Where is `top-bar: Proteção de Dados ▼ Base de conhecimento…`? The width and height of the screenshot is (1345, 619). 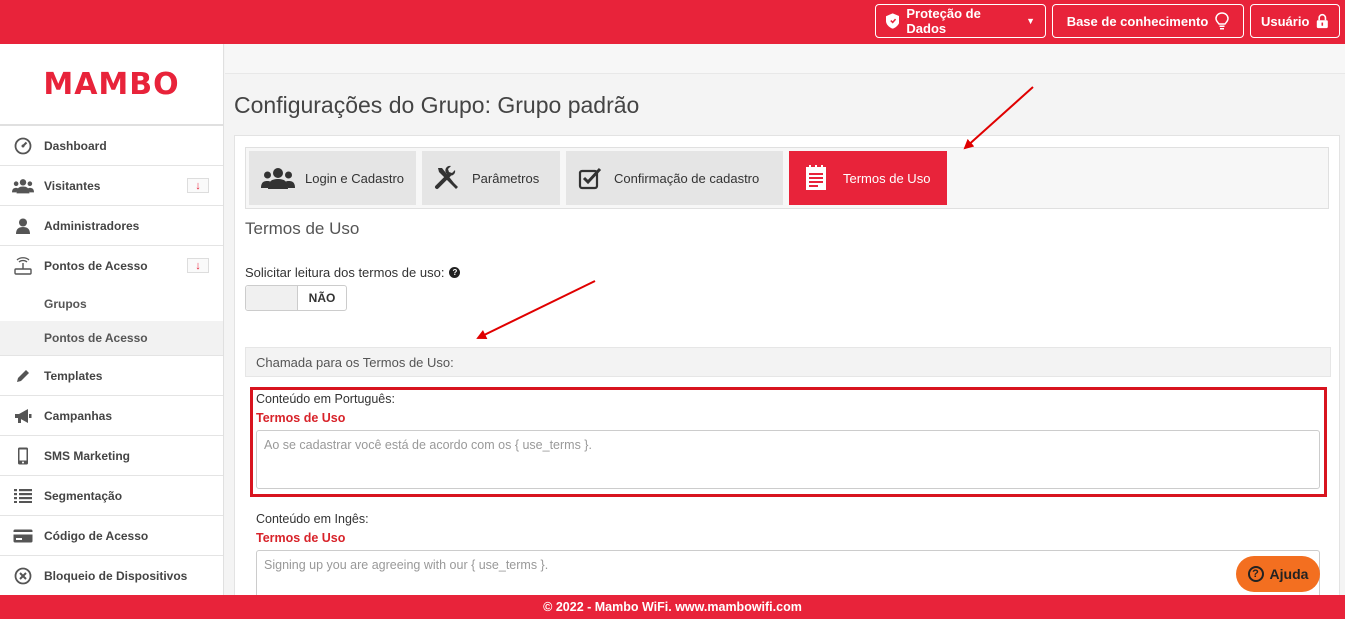 top-bar: Proteção de Dados ▼ Base de conhecimento… is located at coordinates (672, 22).